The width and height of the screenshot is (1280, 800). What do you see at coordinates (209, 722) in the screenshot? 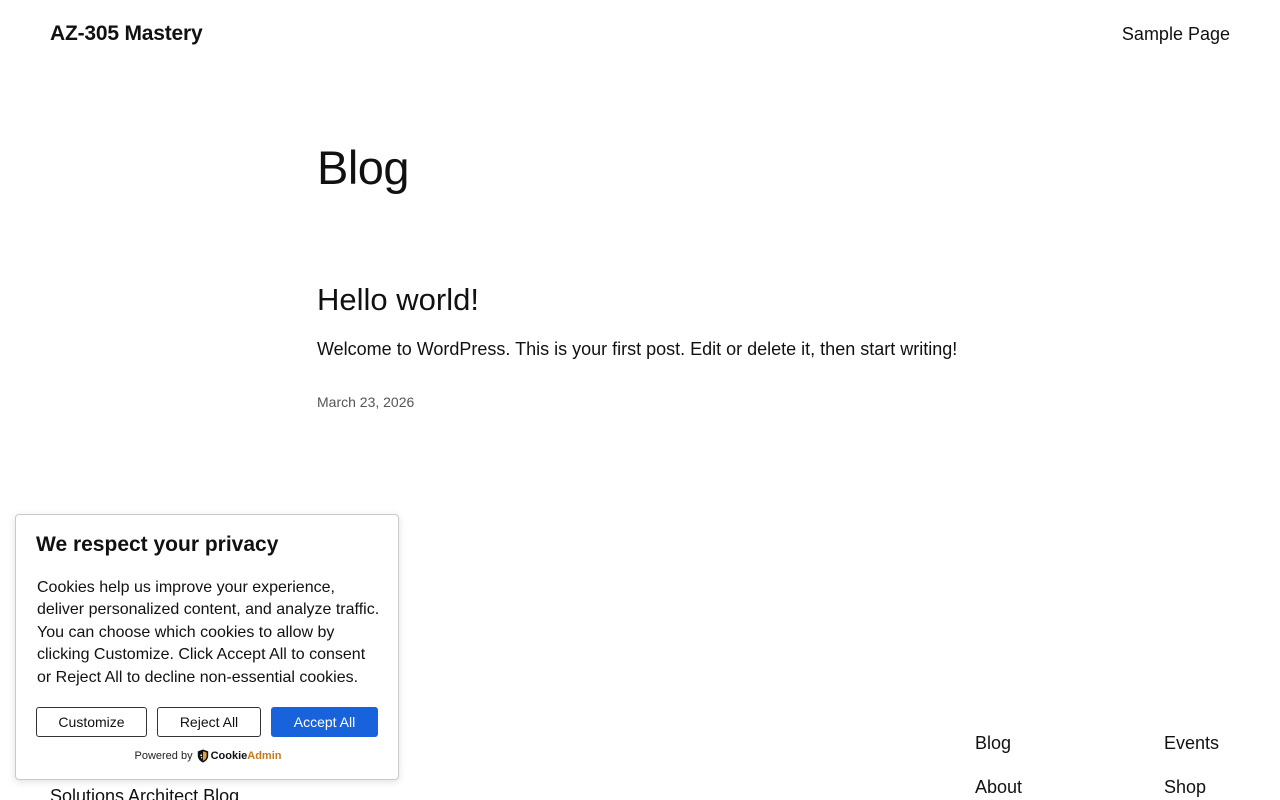
I see `reject-all-button: Reject All` at bounding box center [209, 722].